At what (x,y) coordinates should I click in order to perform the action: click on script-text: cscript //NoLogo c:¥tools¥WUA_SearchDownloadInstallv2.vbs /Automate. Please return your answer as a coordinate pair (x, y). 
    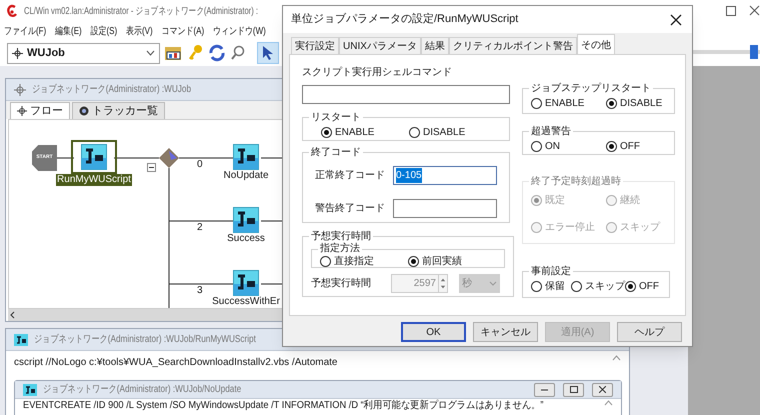
    Looking at the image, I should click on (176, 363).